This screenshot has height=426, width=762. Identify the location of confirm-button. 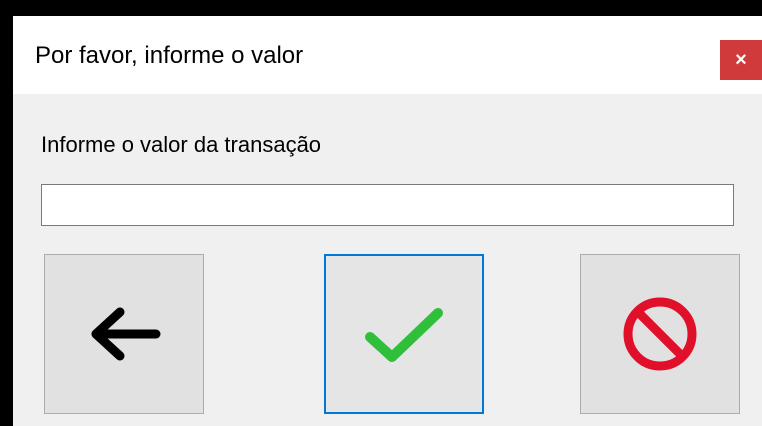
(404, 334).